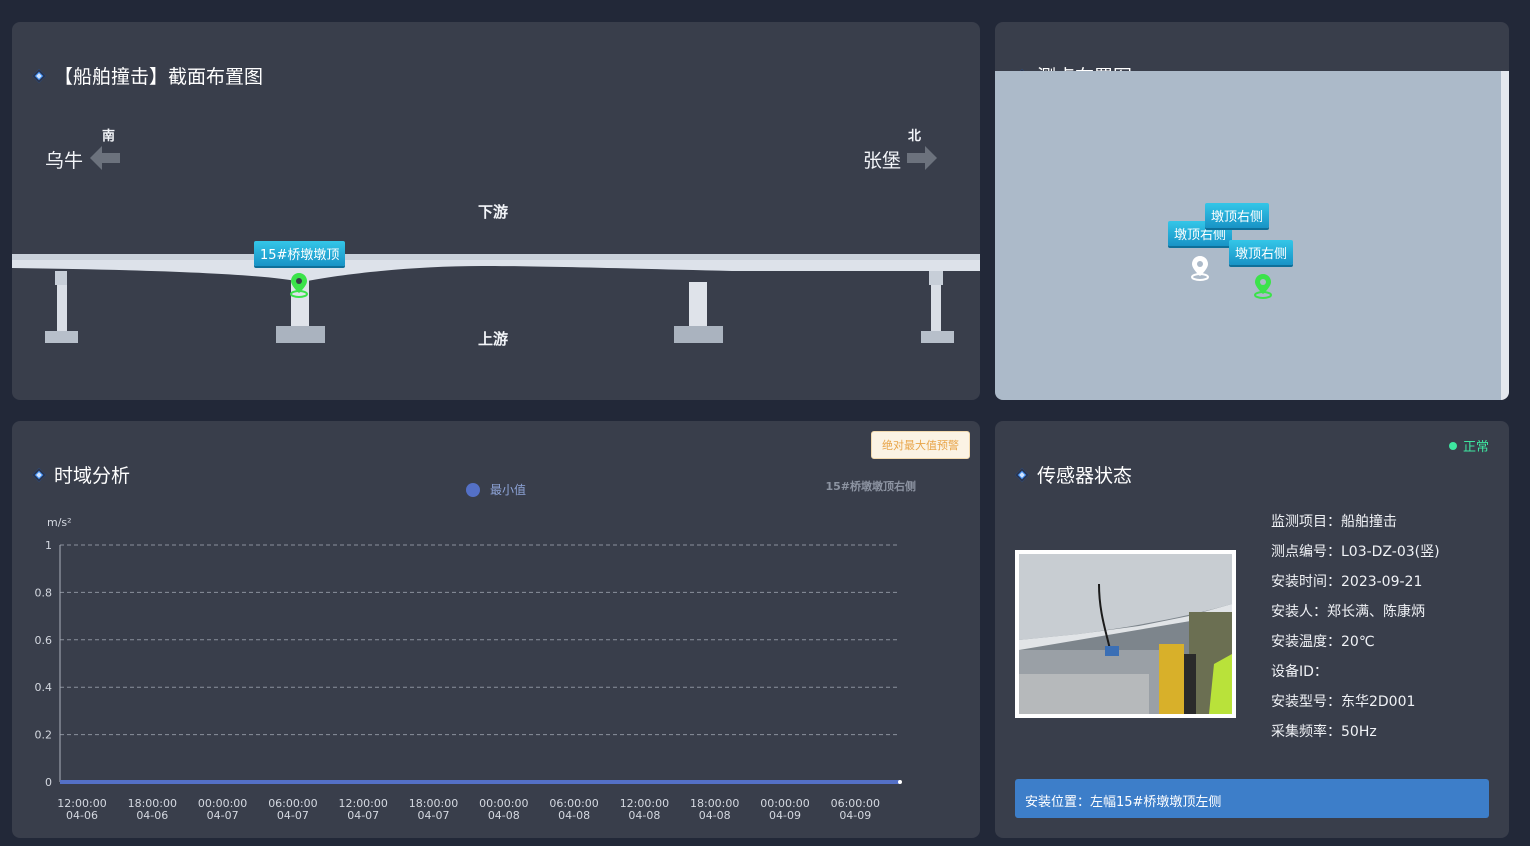  What do you see at coordinates (1299, 672) in the screenshot?
I see `info-device-id: 设备ID：` at bounding box center [1299, 672].